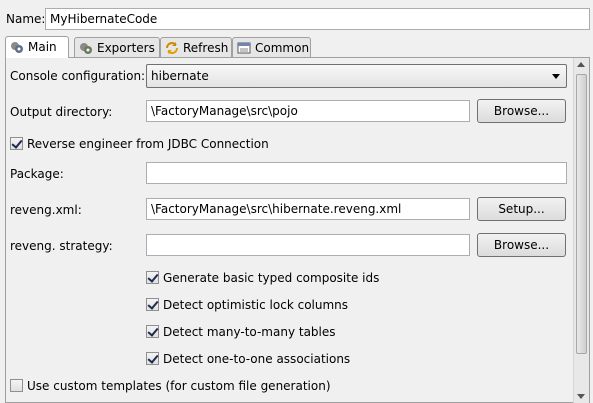 This screenshot has height=403, width=593. What do you see at coordinates (556, 76) in the screenshot?
I see `chevron-down-icon` at bounding box center [556, 76].